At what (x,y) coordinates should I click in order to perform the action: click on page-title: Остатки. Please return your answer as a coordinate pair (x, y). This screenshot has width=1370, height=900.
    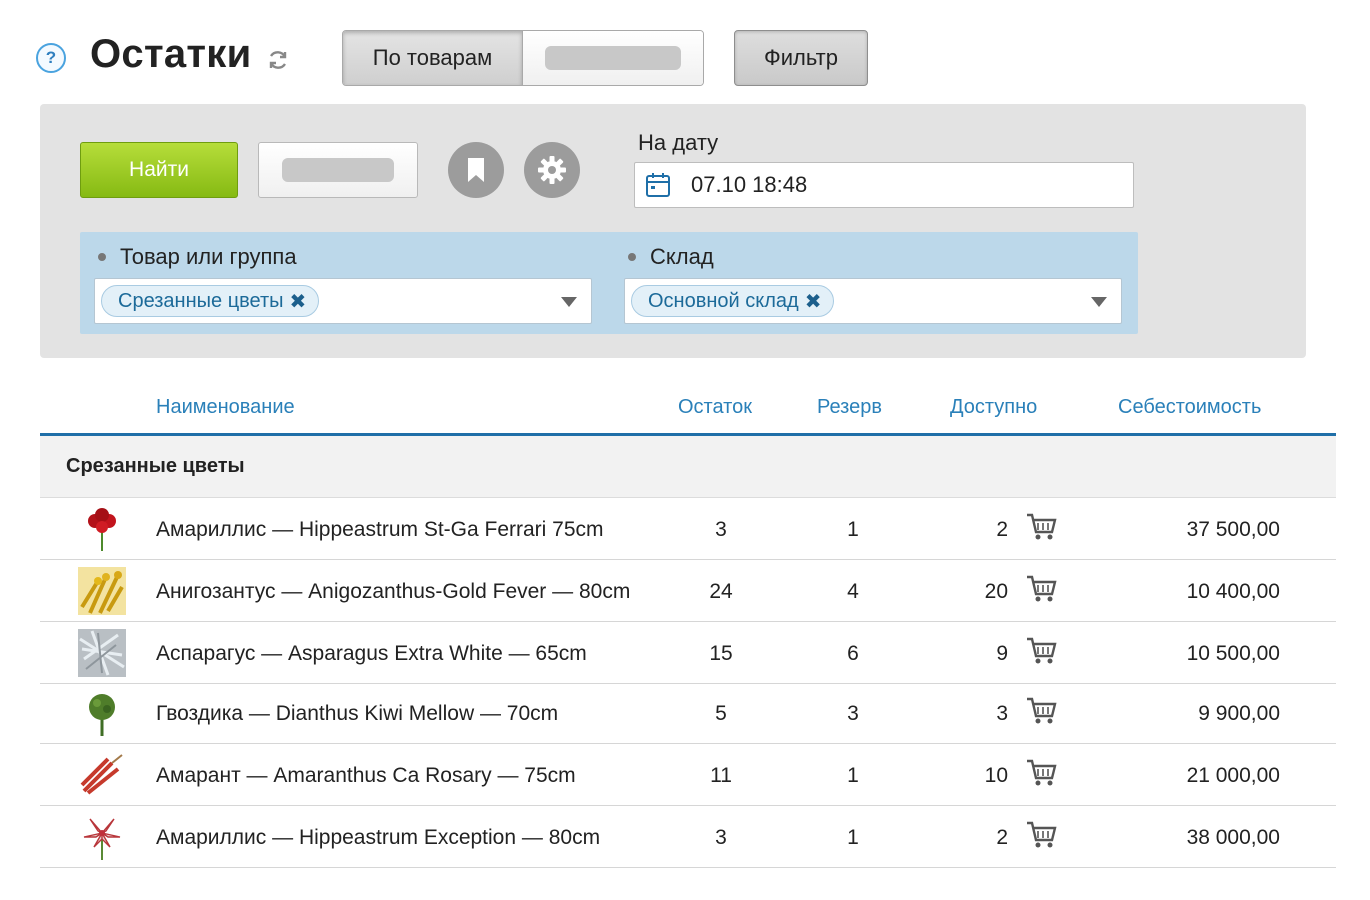
    Looking at the image, I should click on (171, 54).